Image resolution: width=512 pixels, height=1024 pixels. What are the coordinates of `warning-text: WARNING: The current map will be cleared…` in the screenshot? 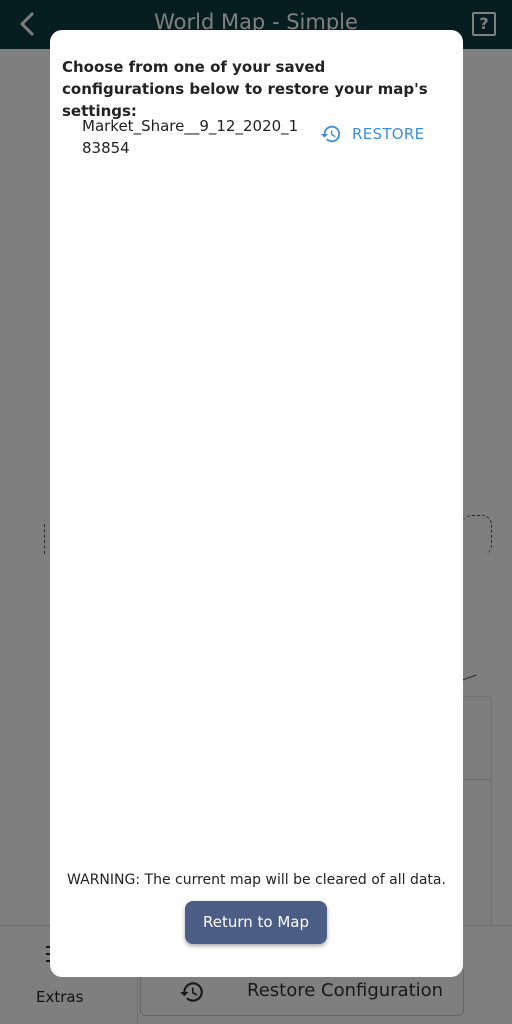 It's located at (256, 880).